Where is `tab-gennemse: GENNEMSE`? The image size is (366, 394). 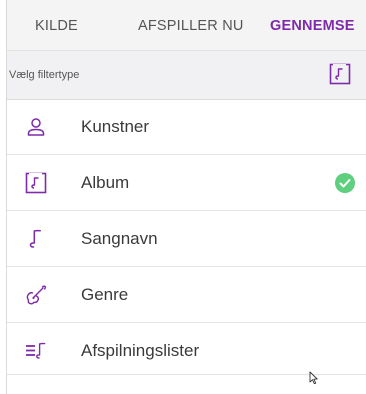
tab-gennemse: GENNEMSE is located at coordinates (312, 26).